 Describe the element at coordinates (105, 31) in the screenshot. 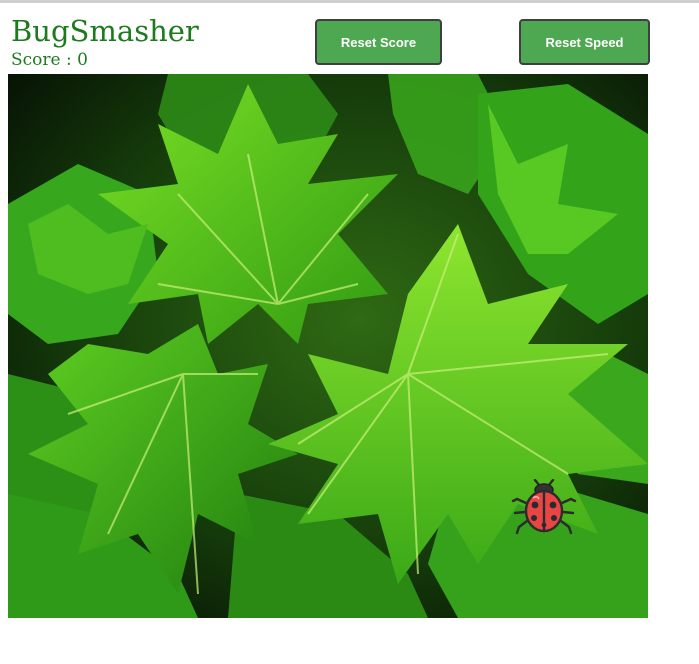

I see `game-title: BugSmasher` at that location.